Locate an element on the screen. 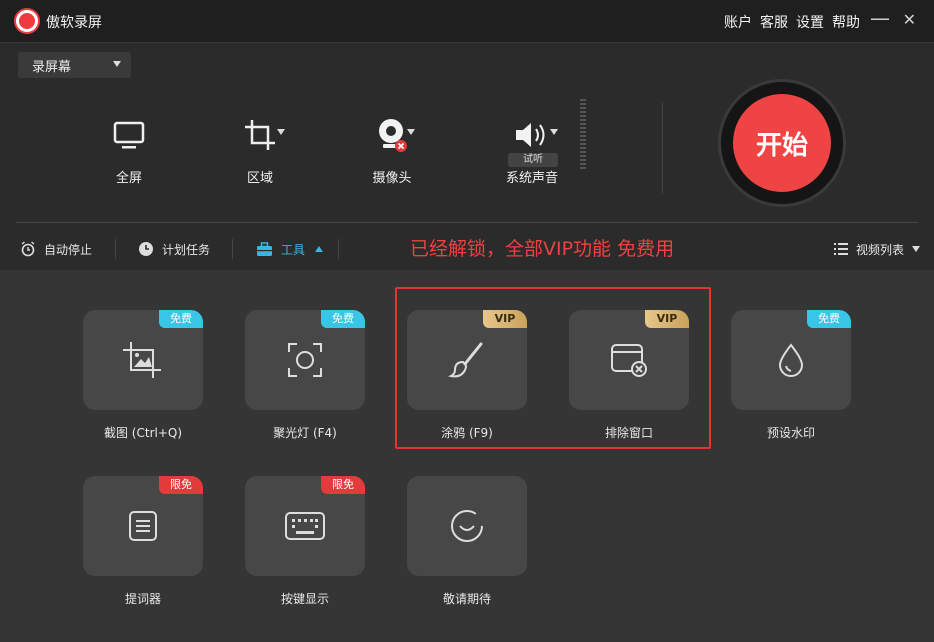 Image resolution: width=934 pixels, height=642 pixels. tool-name: 提词器 is located at coordinates (142, 599).